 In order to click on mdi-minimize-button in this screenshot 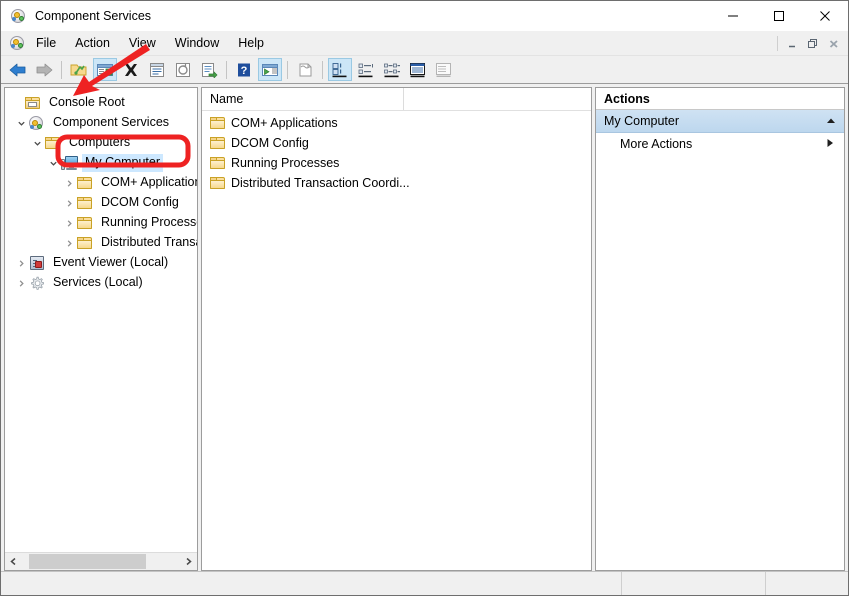, I will do `click(792, 43)`.